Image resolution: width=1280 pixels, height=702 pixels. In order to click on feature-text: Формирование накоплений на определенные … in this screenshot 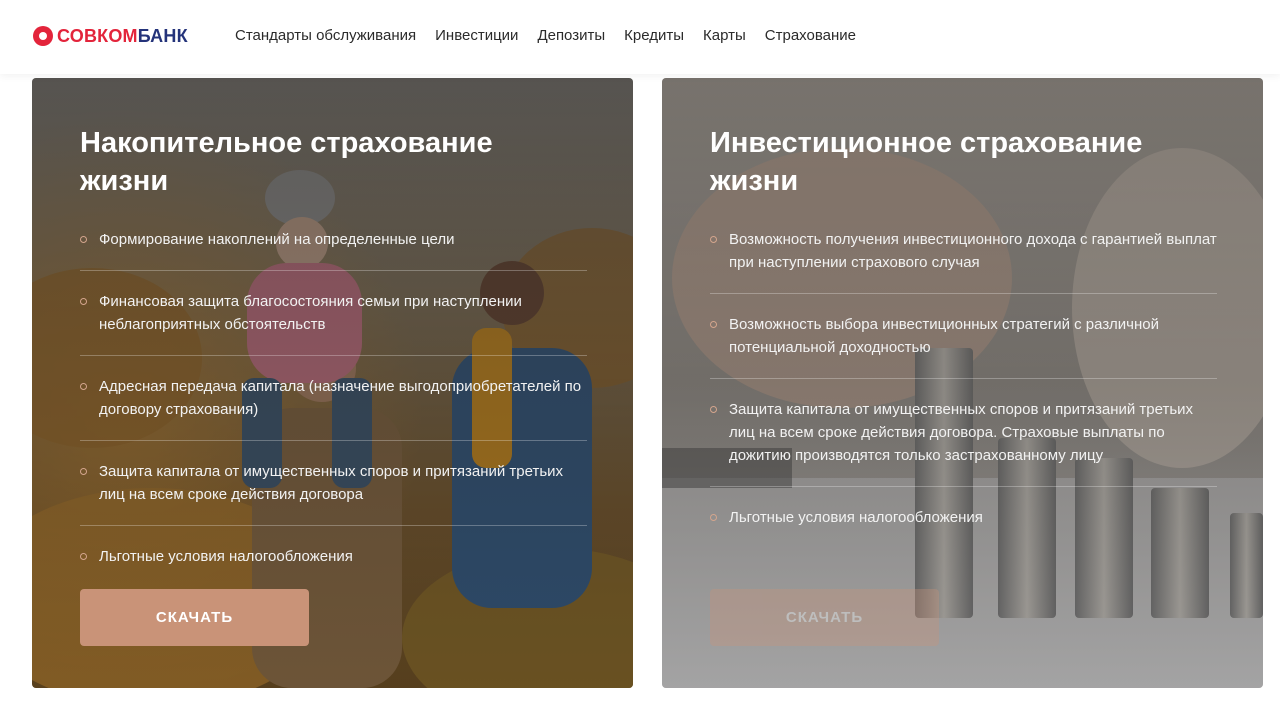, I will do `click(277, 239)`.